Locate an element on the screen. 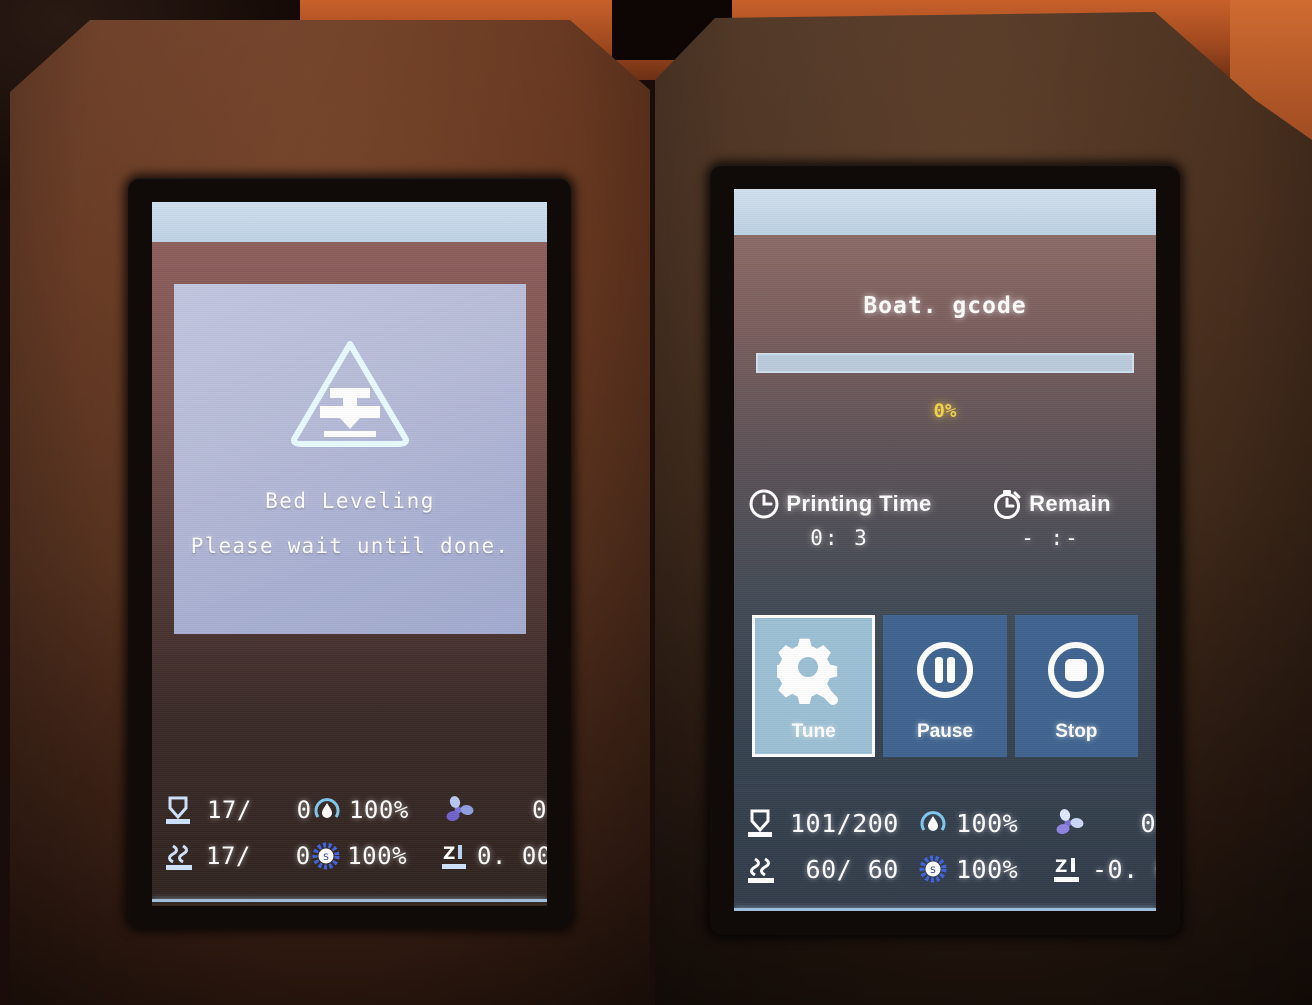  pause-button: Pause is located at coordinates (945, 686).